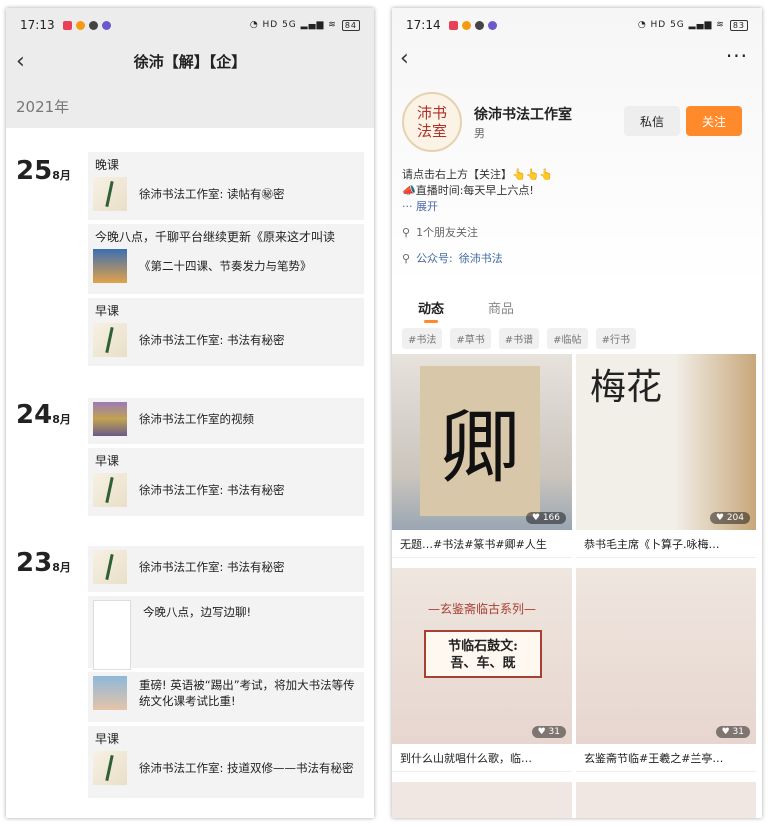 The height and width of the screenshot is (826, 768). What do you see at coordinates (37, 25) in the screenshot?
I see `status-time: 17:13` at bounding box center [37, 25].